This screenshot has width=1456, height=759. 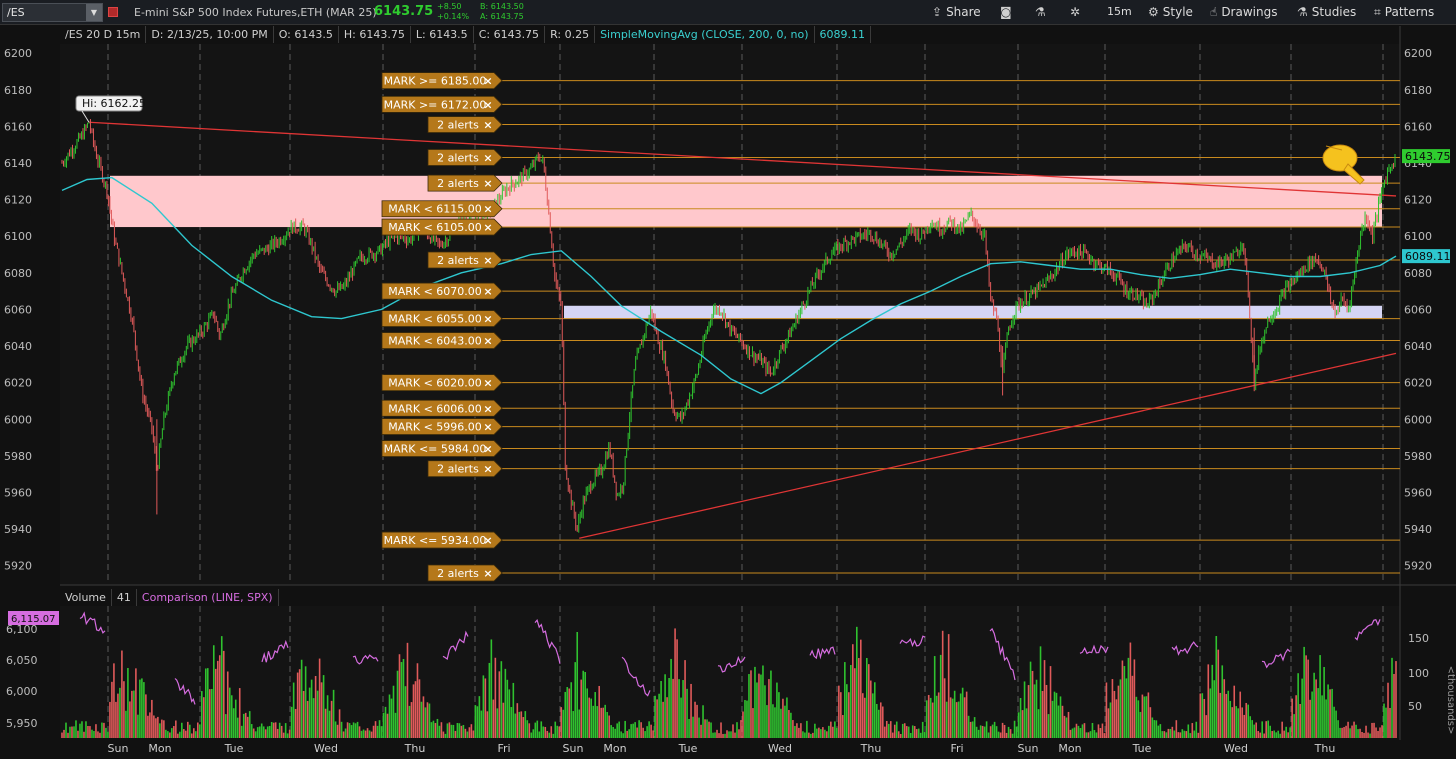 What do you see at coordinates (1069, 748) in the screenshot?
I see `x-tick-label: Mon` at bounding box center [1069, 748].